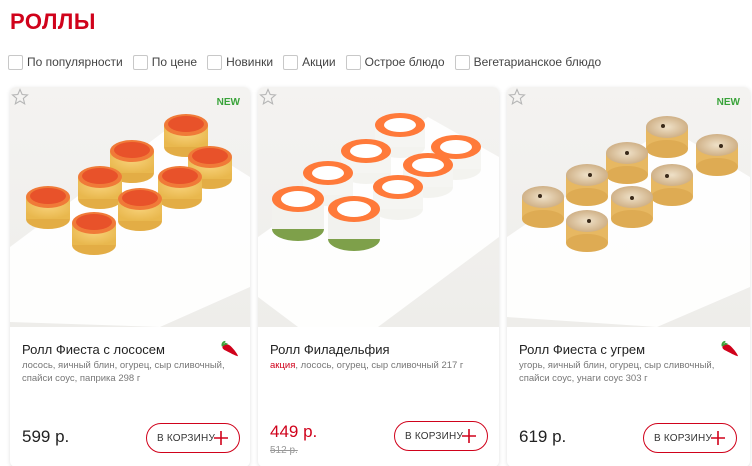 The width and height of the screenshot is (752, 466). What do you see at coordinates (283, 365) in the screenshot?
I see `promo-label: акция` at bounding box center [283, 365].